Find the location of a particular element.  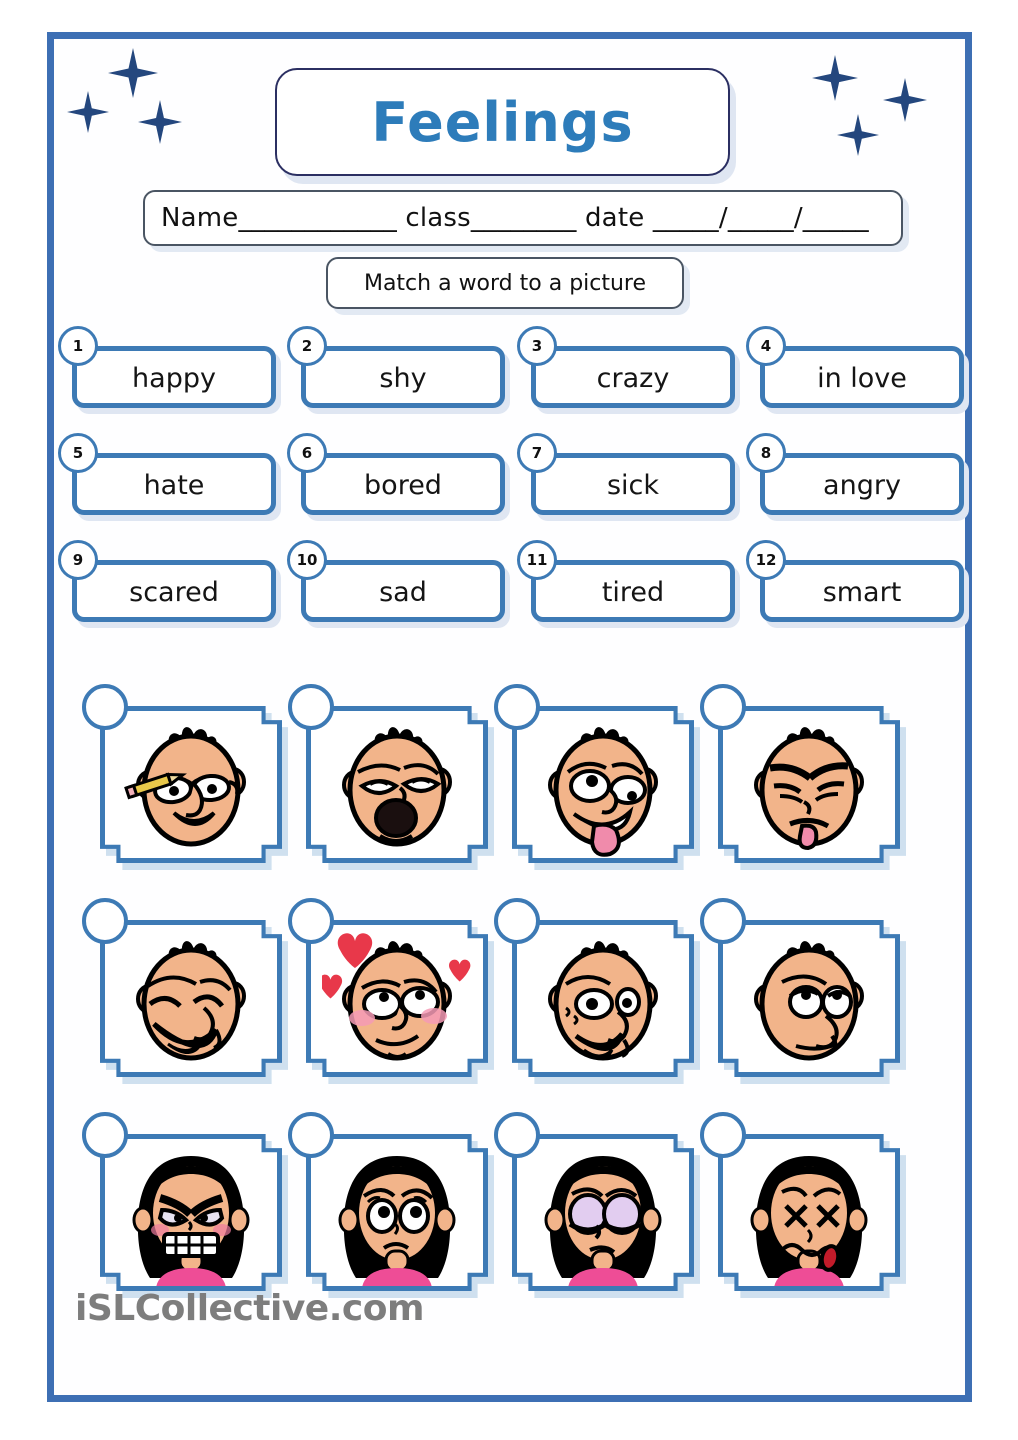

word-number-badge: 12 is located at coordinates (766, 560).